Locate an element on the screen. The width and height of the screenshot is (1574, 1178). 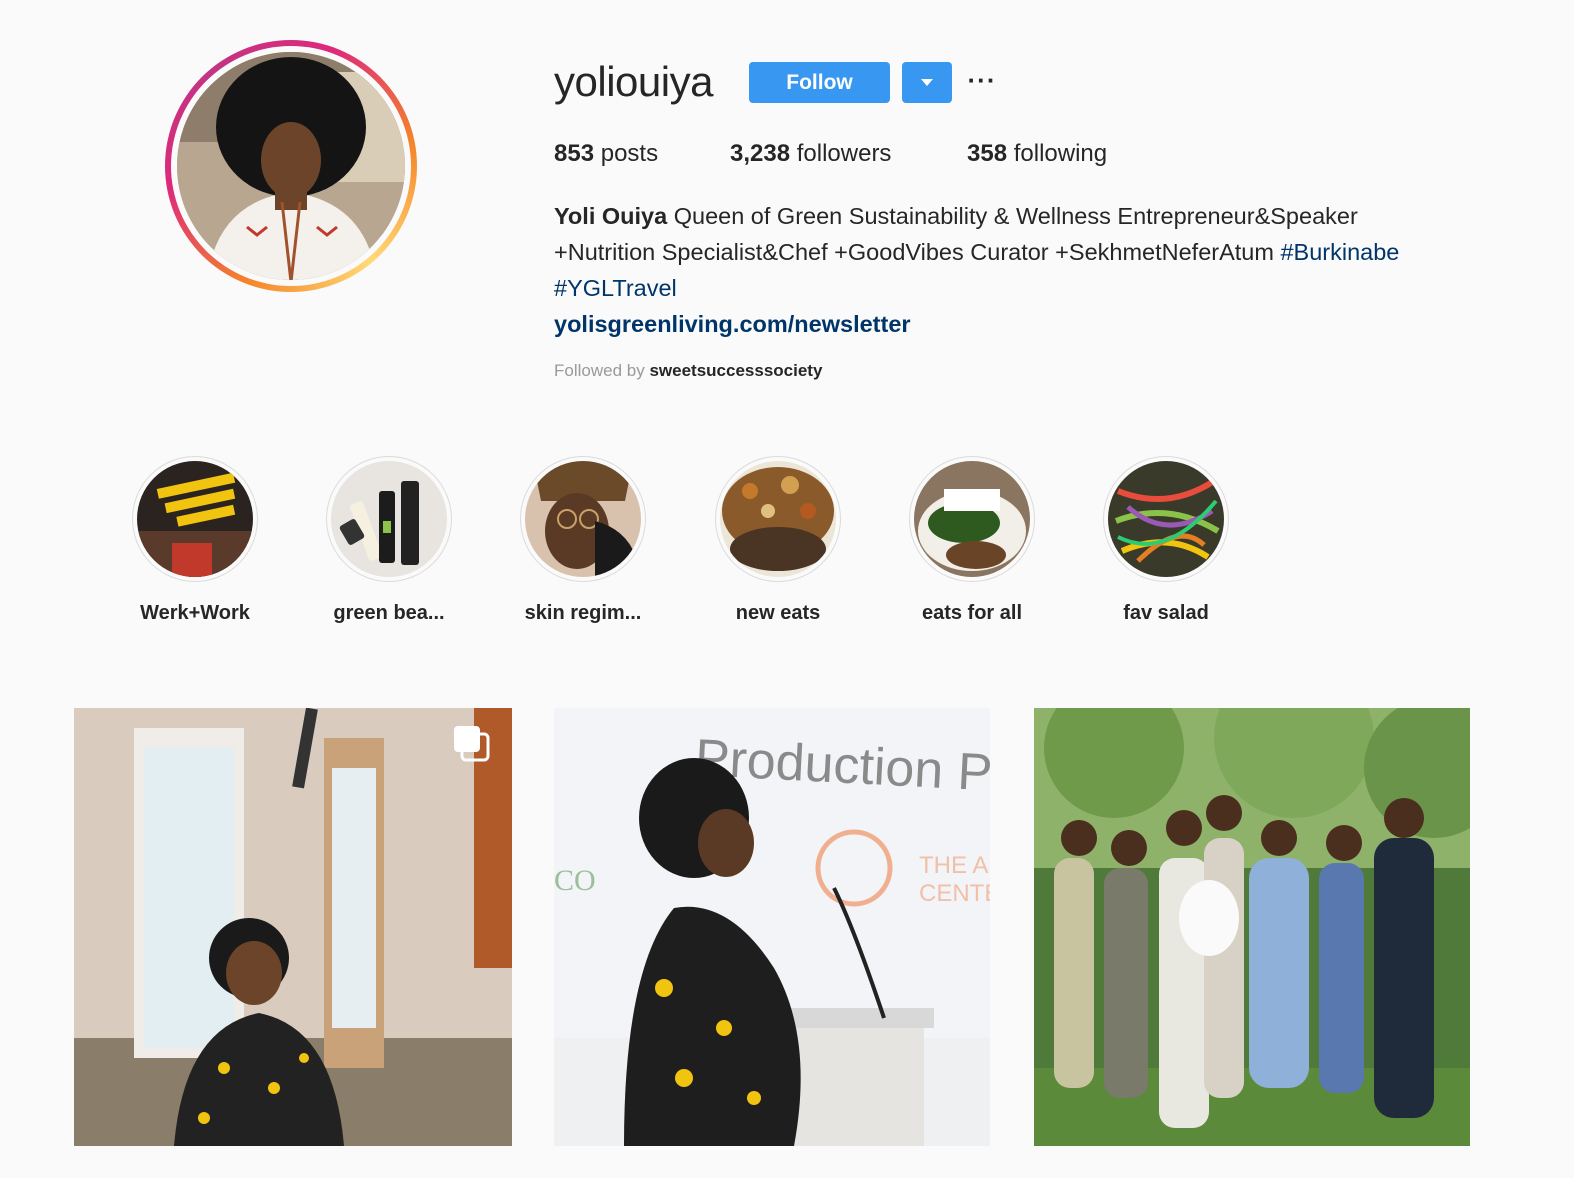
highlight-label: new eats is located at coordinates (778, 613).